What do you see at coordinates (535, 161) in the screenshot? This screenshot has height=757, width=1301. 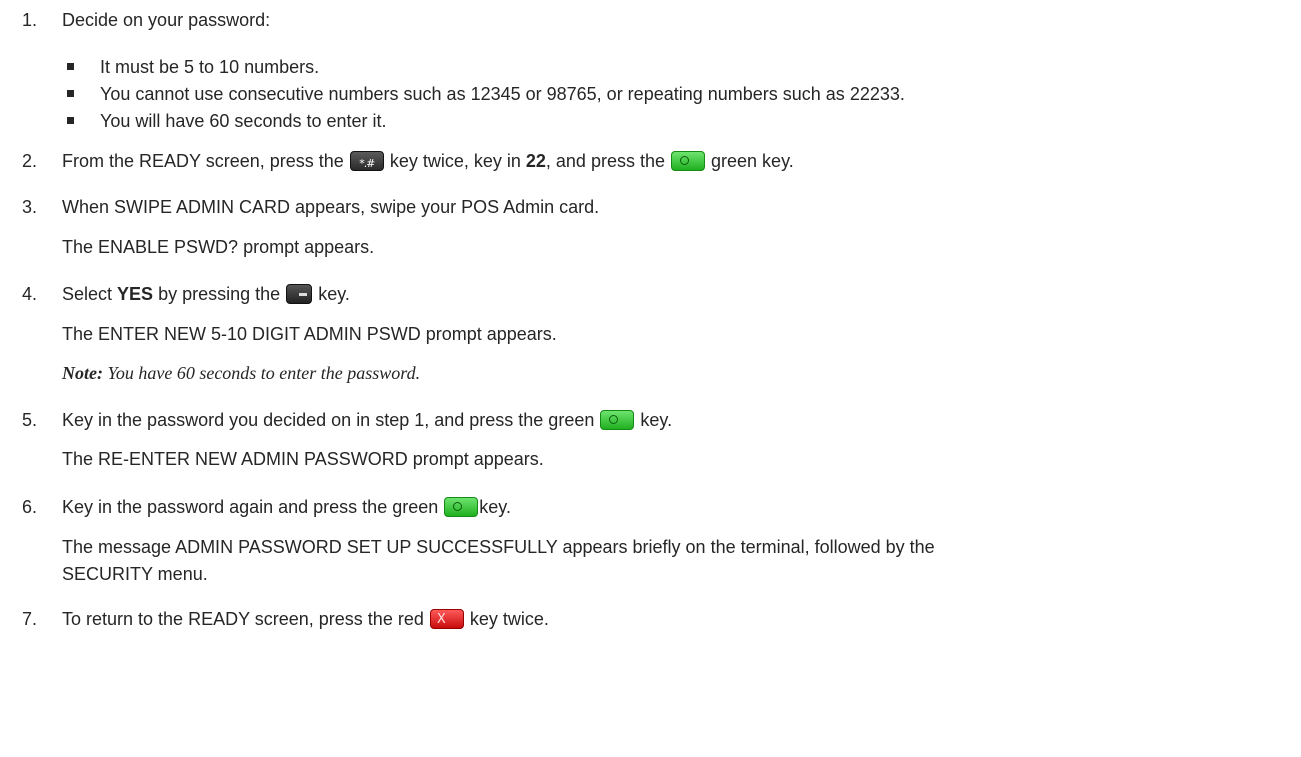 I see `key-code: 22` at bounding box center [535, 161].